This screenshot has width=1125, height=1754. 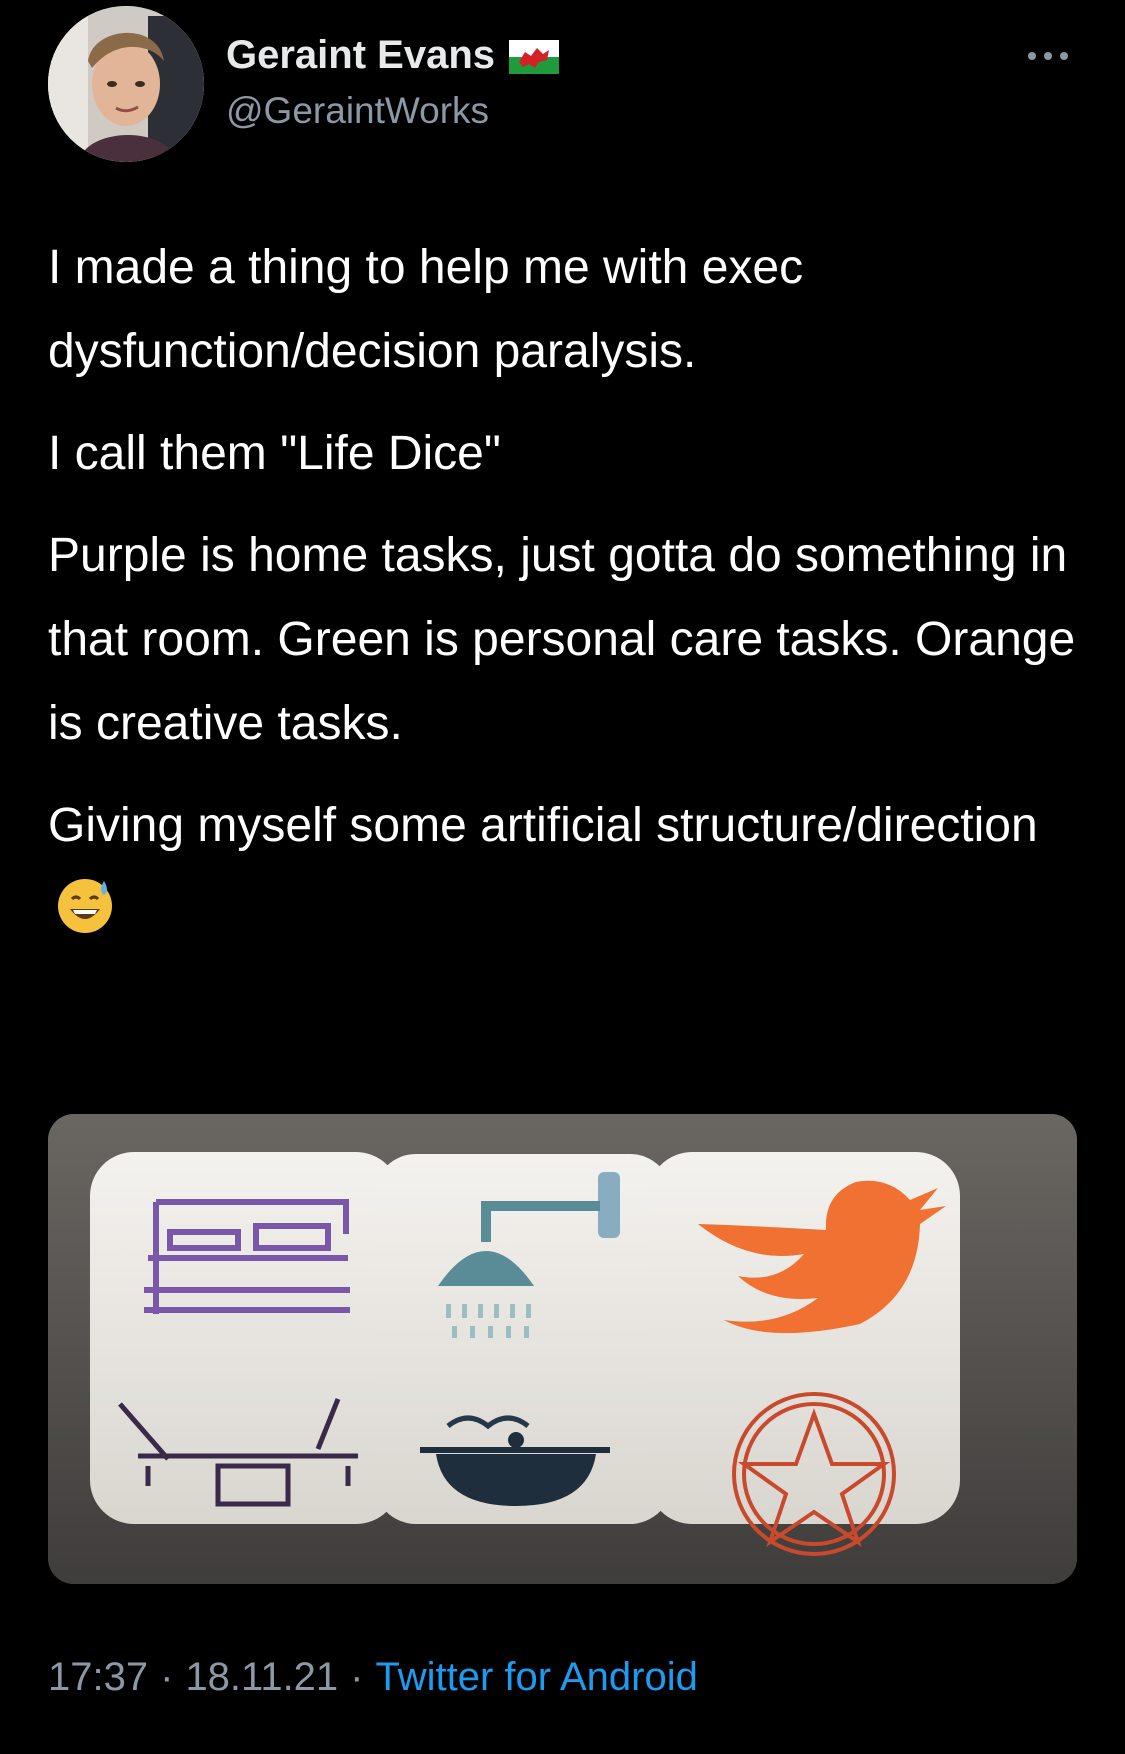 I want to click on author-name-row: Geraint Evans, so click(x=393, y=55).